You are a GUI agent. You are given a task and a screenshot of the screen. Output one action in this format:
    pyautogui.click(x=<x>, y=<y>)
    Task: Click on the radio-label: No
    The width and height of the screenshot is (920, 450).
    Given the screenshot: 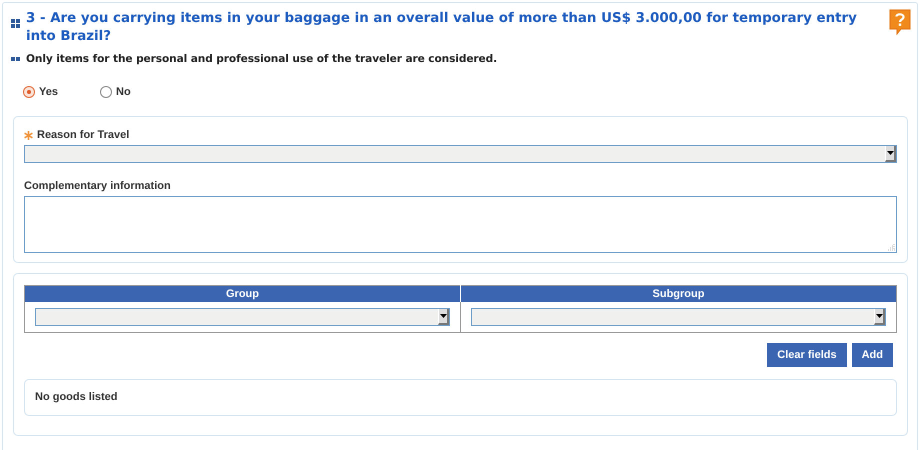 What is the action you would take?
    pyautogui.click(x=123, y=92)
    